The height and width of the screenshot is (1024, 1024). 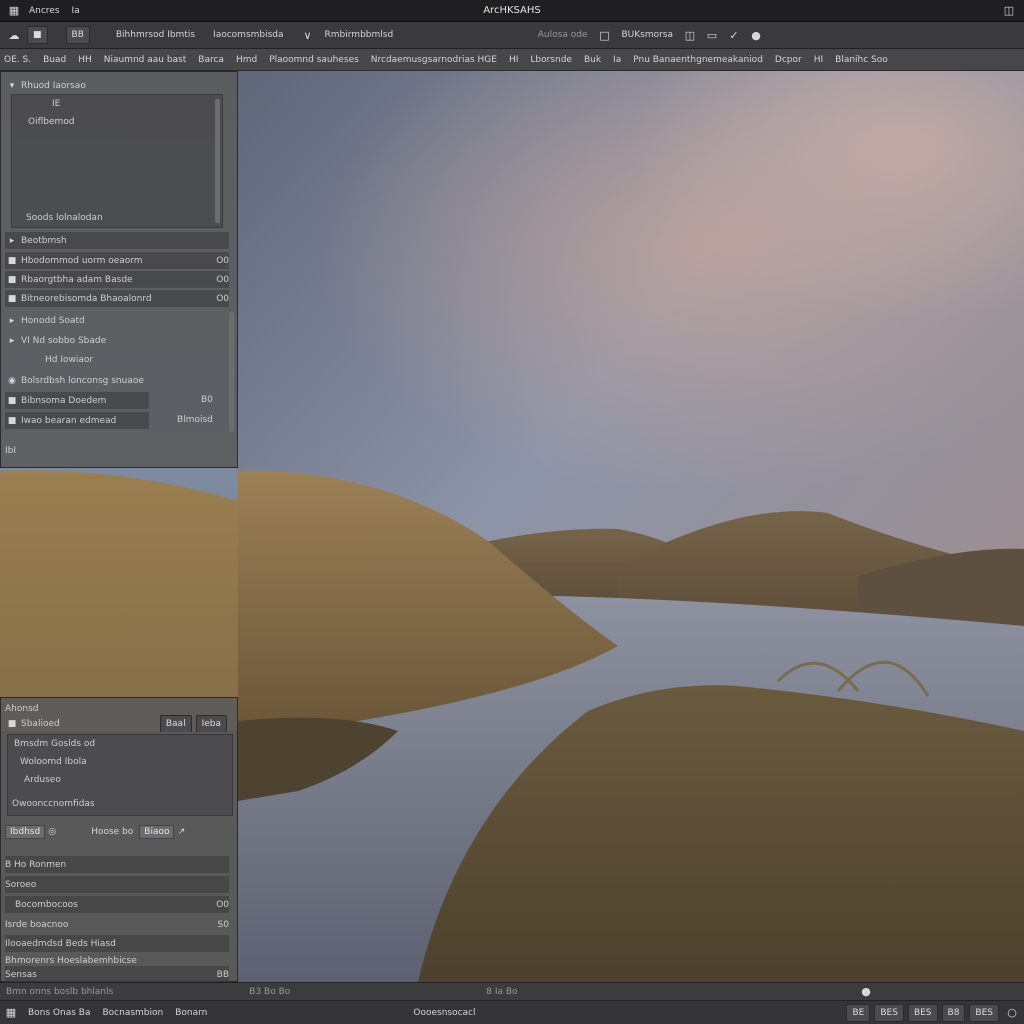 I want to click on list-item: B Ho Ronmen, so click(x=117, y=864).